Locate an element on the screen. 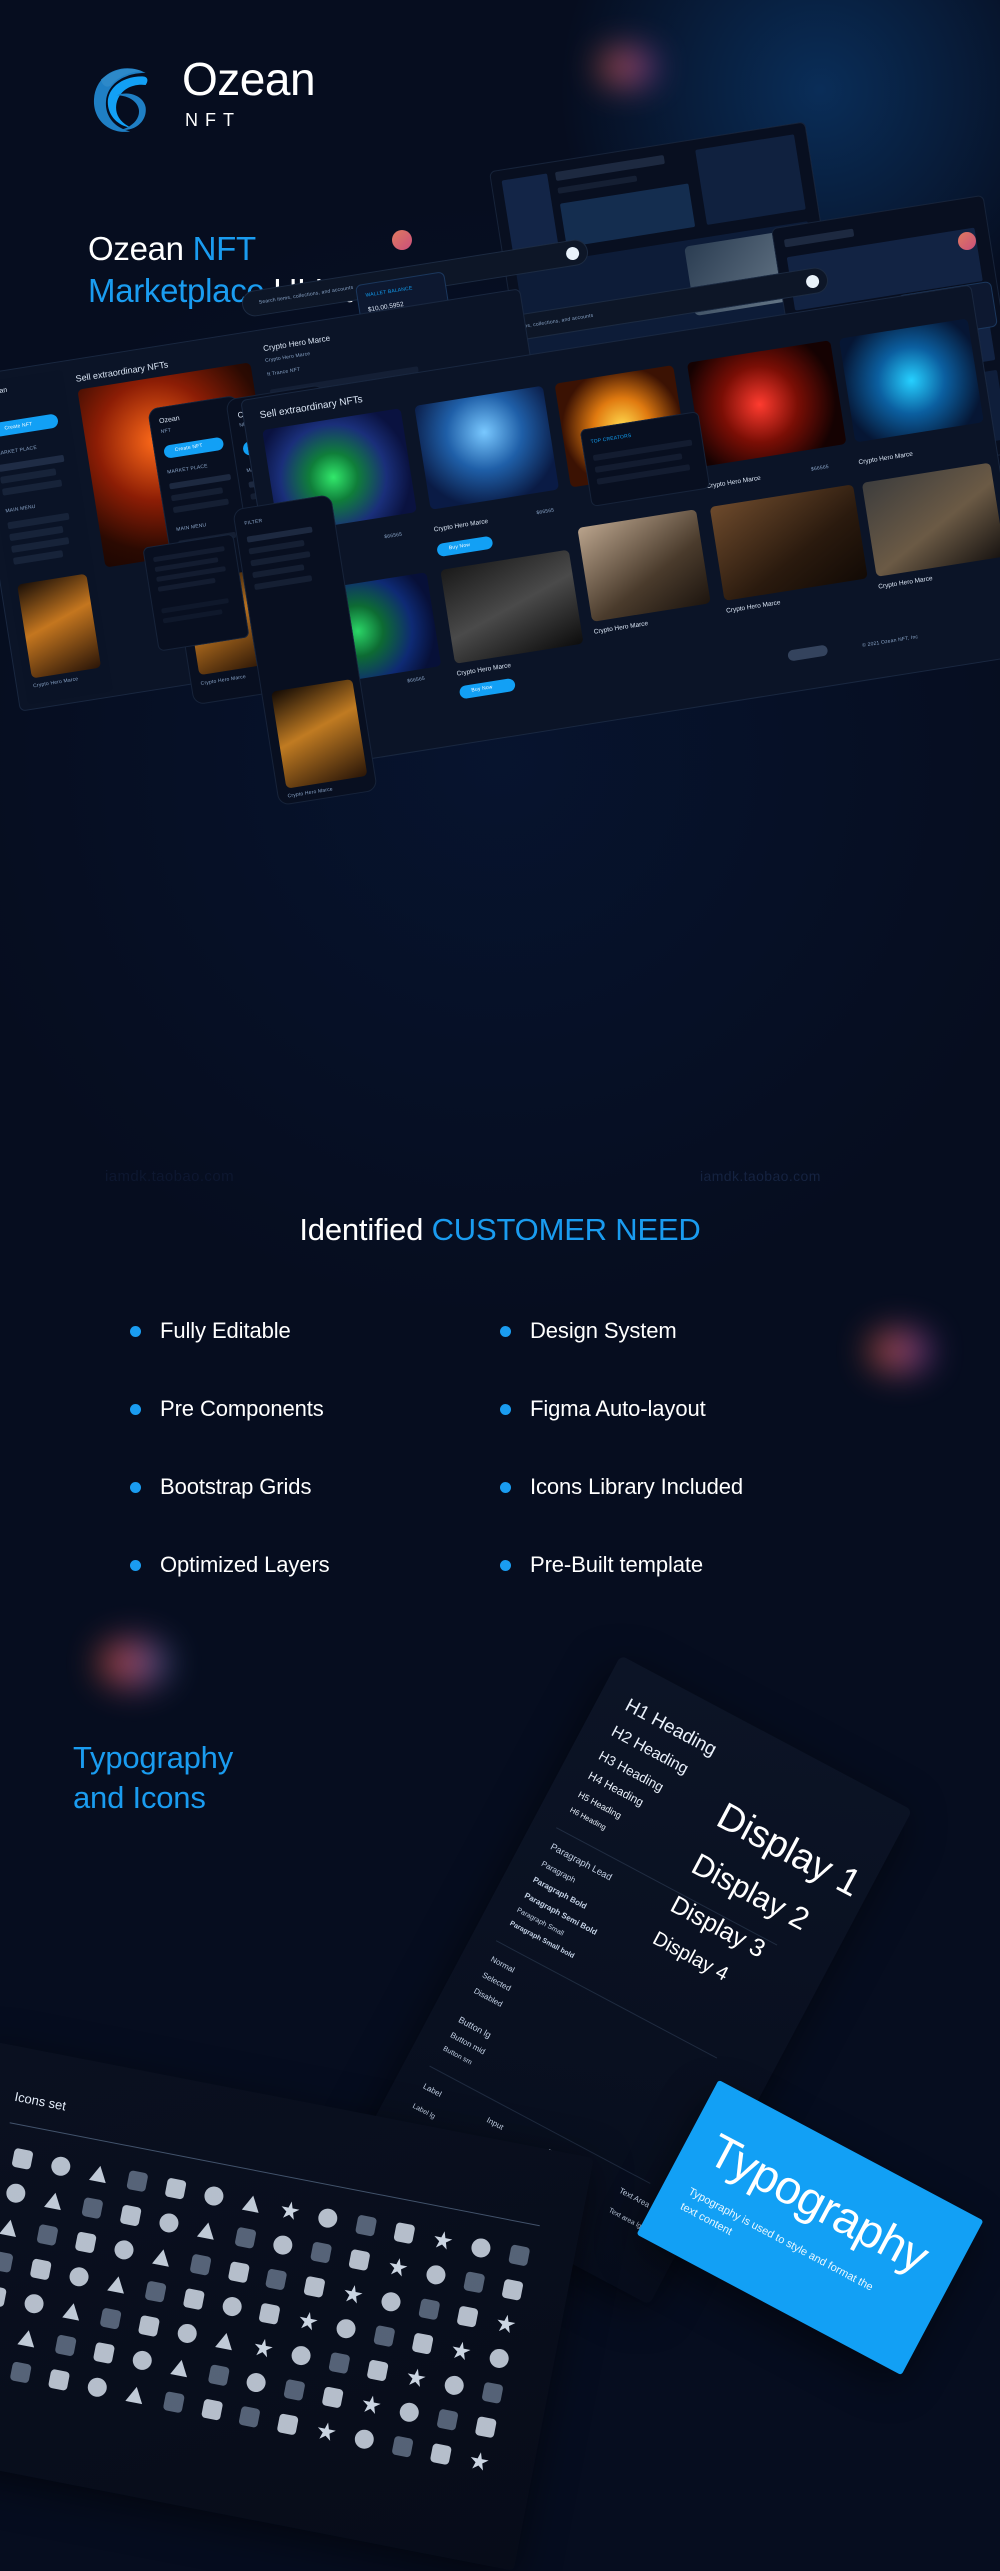  list-item: Pre-Built template is located at coordinates (685, 1565).